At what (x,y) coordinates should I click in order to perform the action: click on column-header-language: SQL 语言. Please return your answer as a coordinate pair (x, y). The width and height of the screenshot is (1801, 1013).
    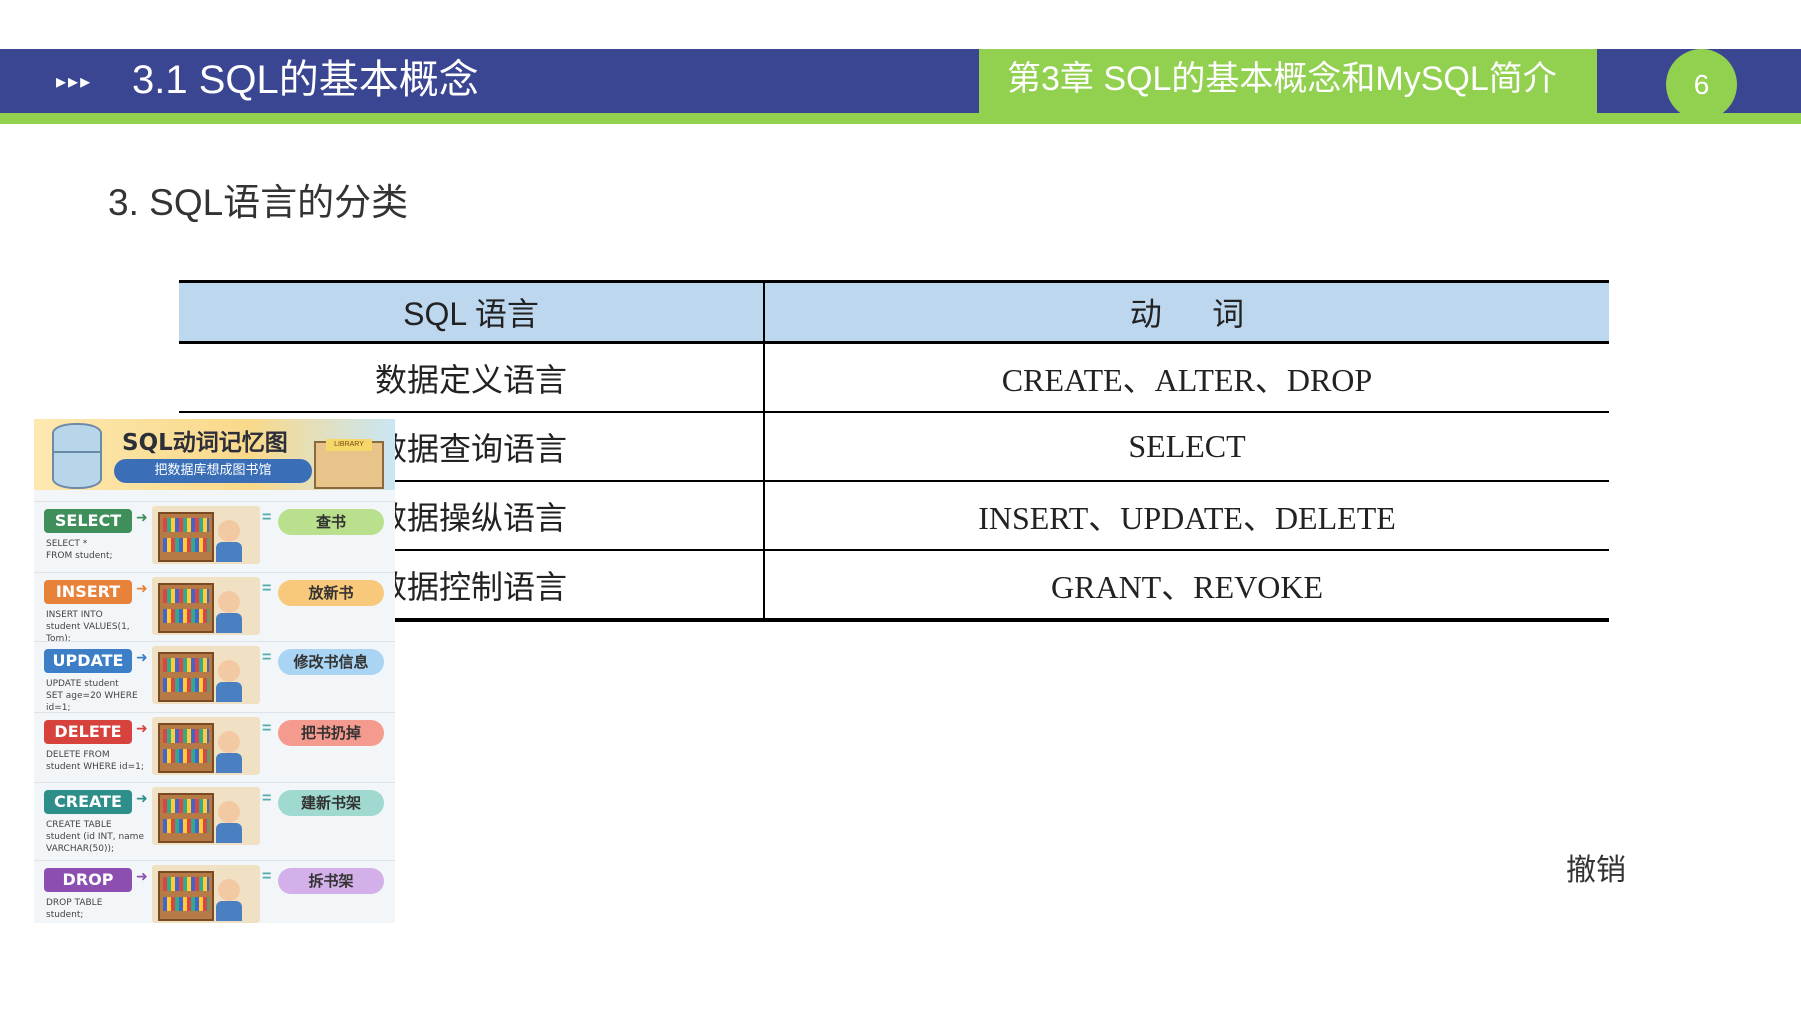
    Looking at the image, I should click on (472, 312).